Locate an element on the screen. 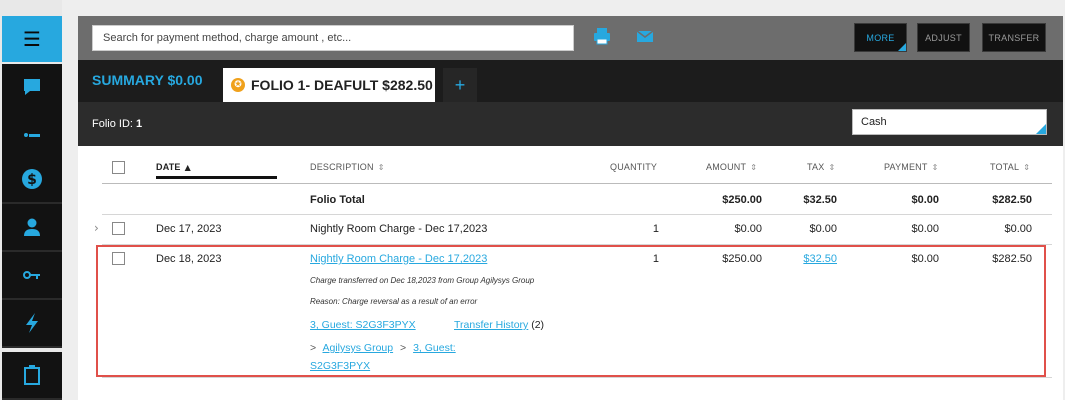 The image size is (1065, 400). column-header-date: DATE ▲ is located at coordinates (173, 167).